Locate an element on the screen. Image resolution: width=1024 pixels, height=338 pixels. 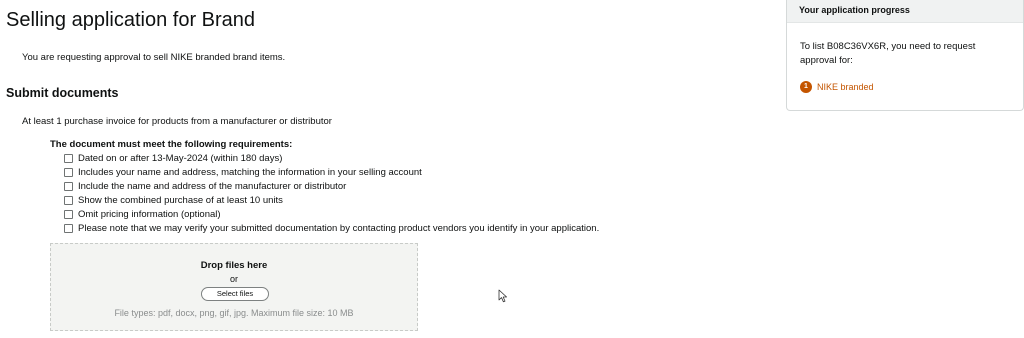
step-label: NIKE branded is located at coordinates (845, 87).